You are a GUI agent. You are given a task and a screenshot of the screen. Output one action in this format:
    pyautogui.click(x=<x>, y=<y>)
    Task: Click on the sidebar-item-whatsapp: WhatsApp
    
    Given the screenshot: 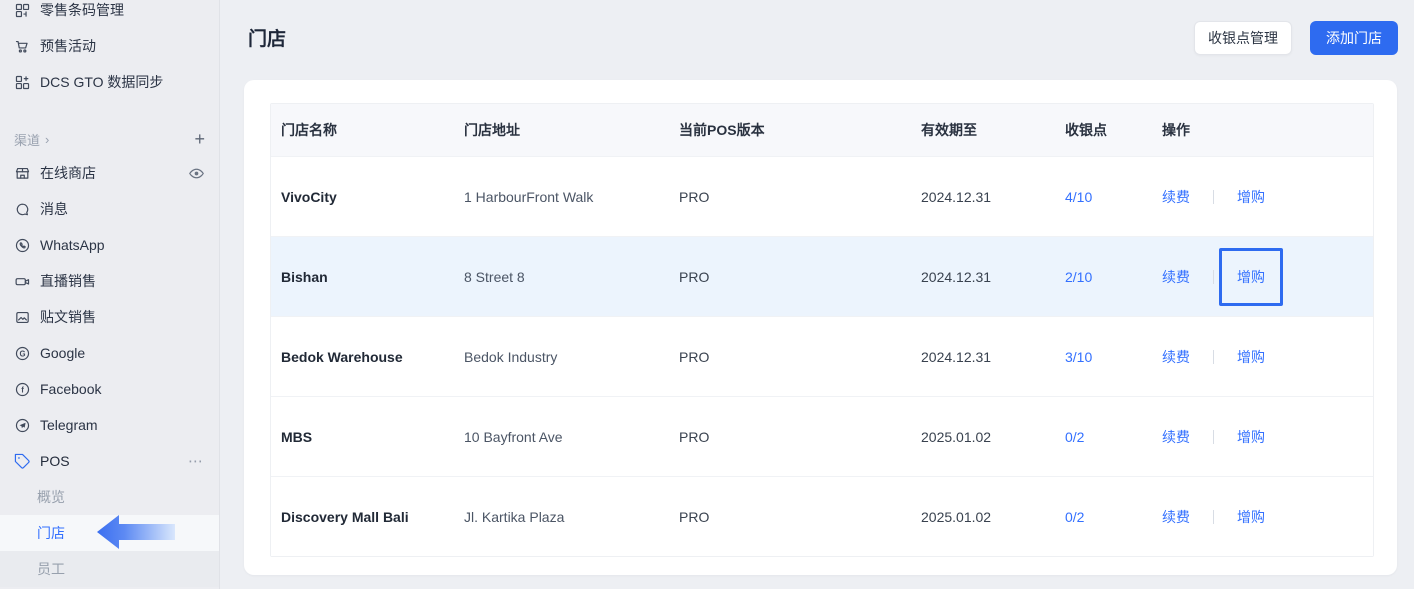 What is the action you would take?
    pyautogui.click(x=109, y=245)
    